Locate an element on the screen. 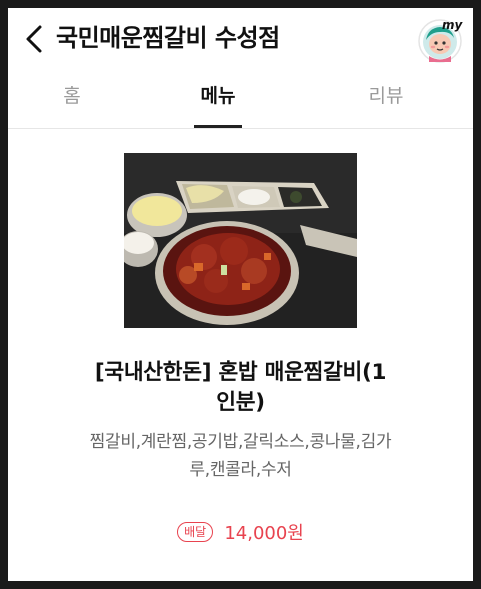 The width and height of the screenshot is (481, 589). avatar-icon: my is located at coordinates (441, 40).